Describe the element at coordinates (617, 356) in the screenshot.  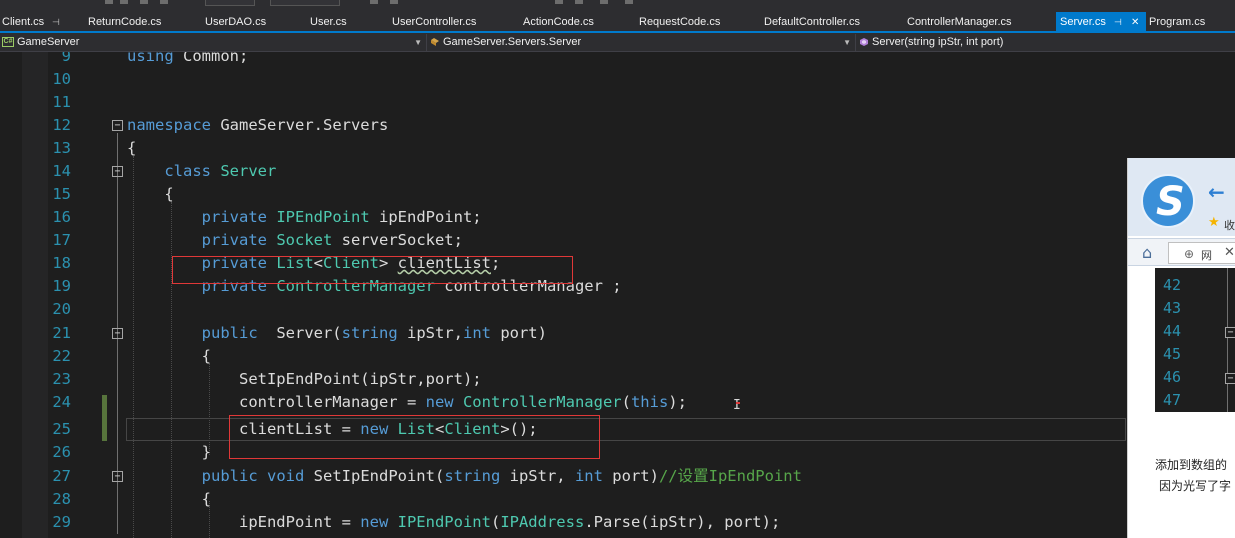
I see `code-line: 22 {` at that location.